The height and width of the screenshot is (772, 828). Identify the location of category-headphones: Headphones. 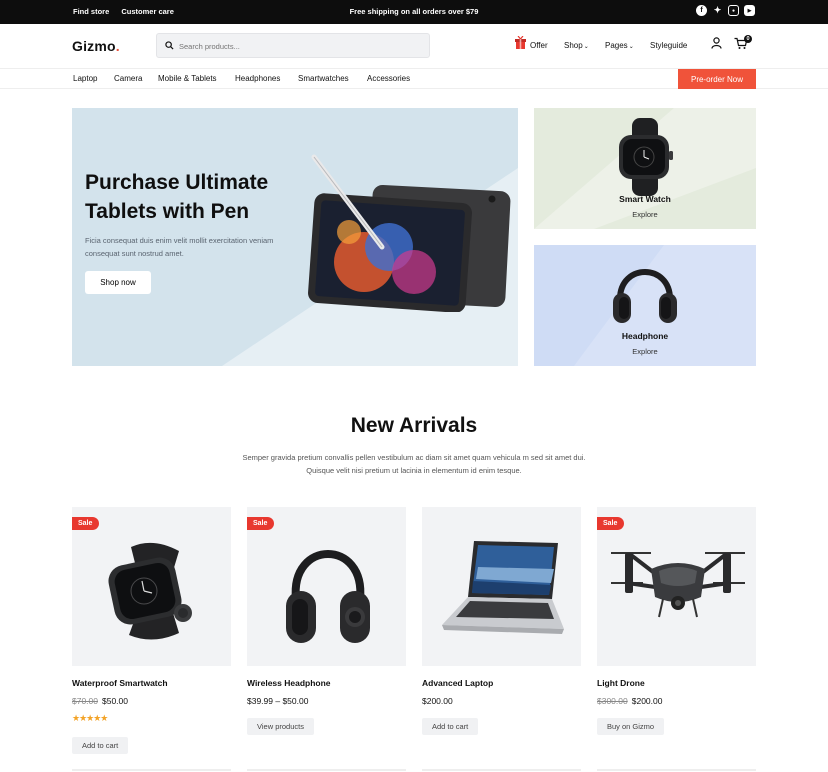
(257, 78).